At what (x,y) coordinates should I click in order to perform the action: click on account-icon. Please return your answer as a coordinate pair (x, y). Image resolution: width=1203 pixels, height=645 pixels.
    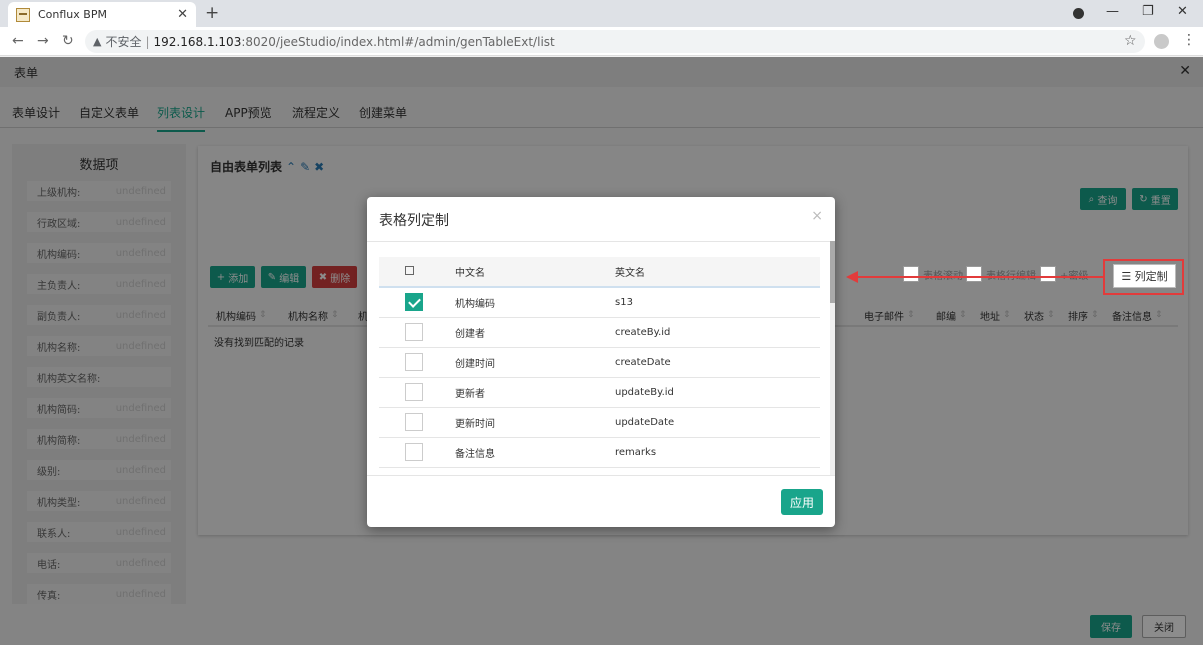
    Looking at the image, I should click on (1161, 41).